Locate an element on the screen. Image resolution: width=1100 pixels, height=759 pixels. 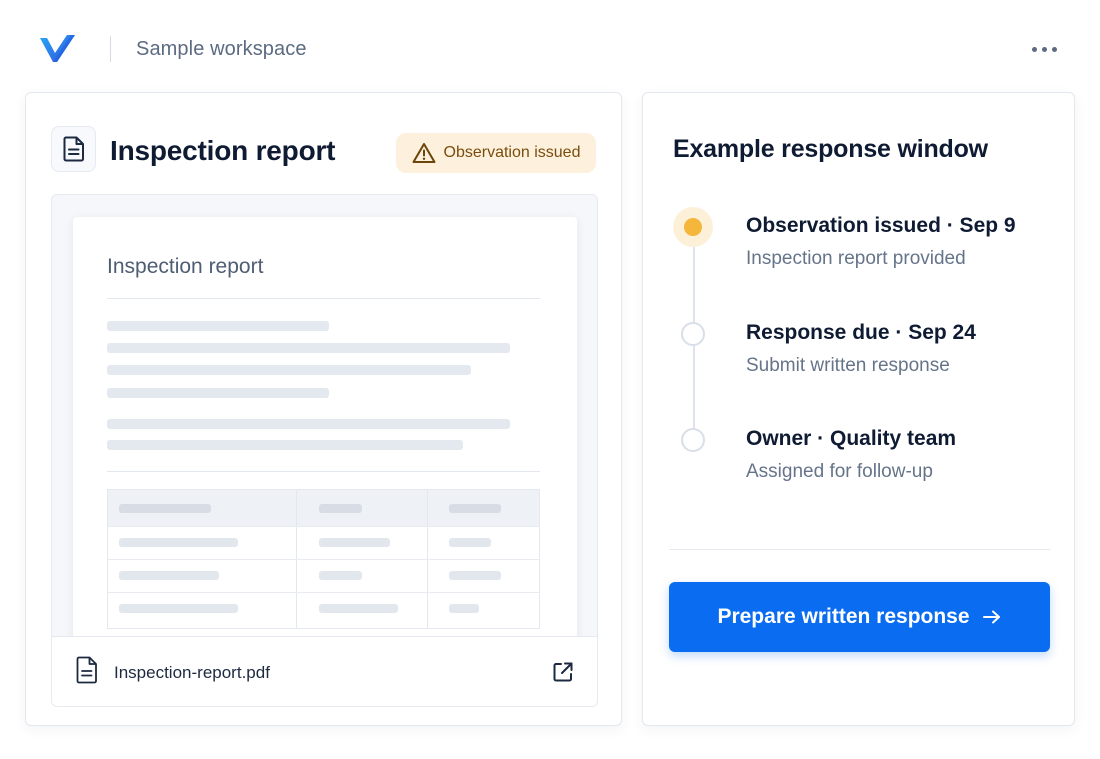
timeline-item-subtitle: Submit written response is located at coordinates (848, 365).